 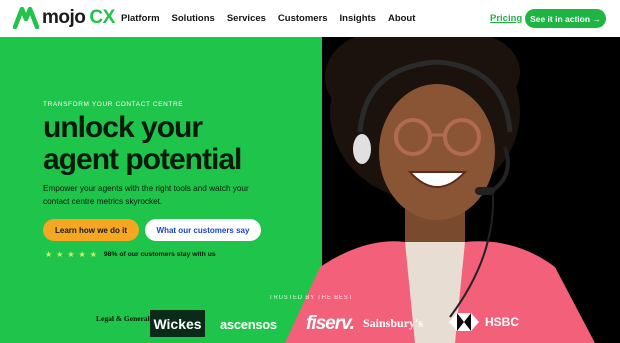 I want to click on hsbc-logo: HSBC, so click(x=484, y=322).